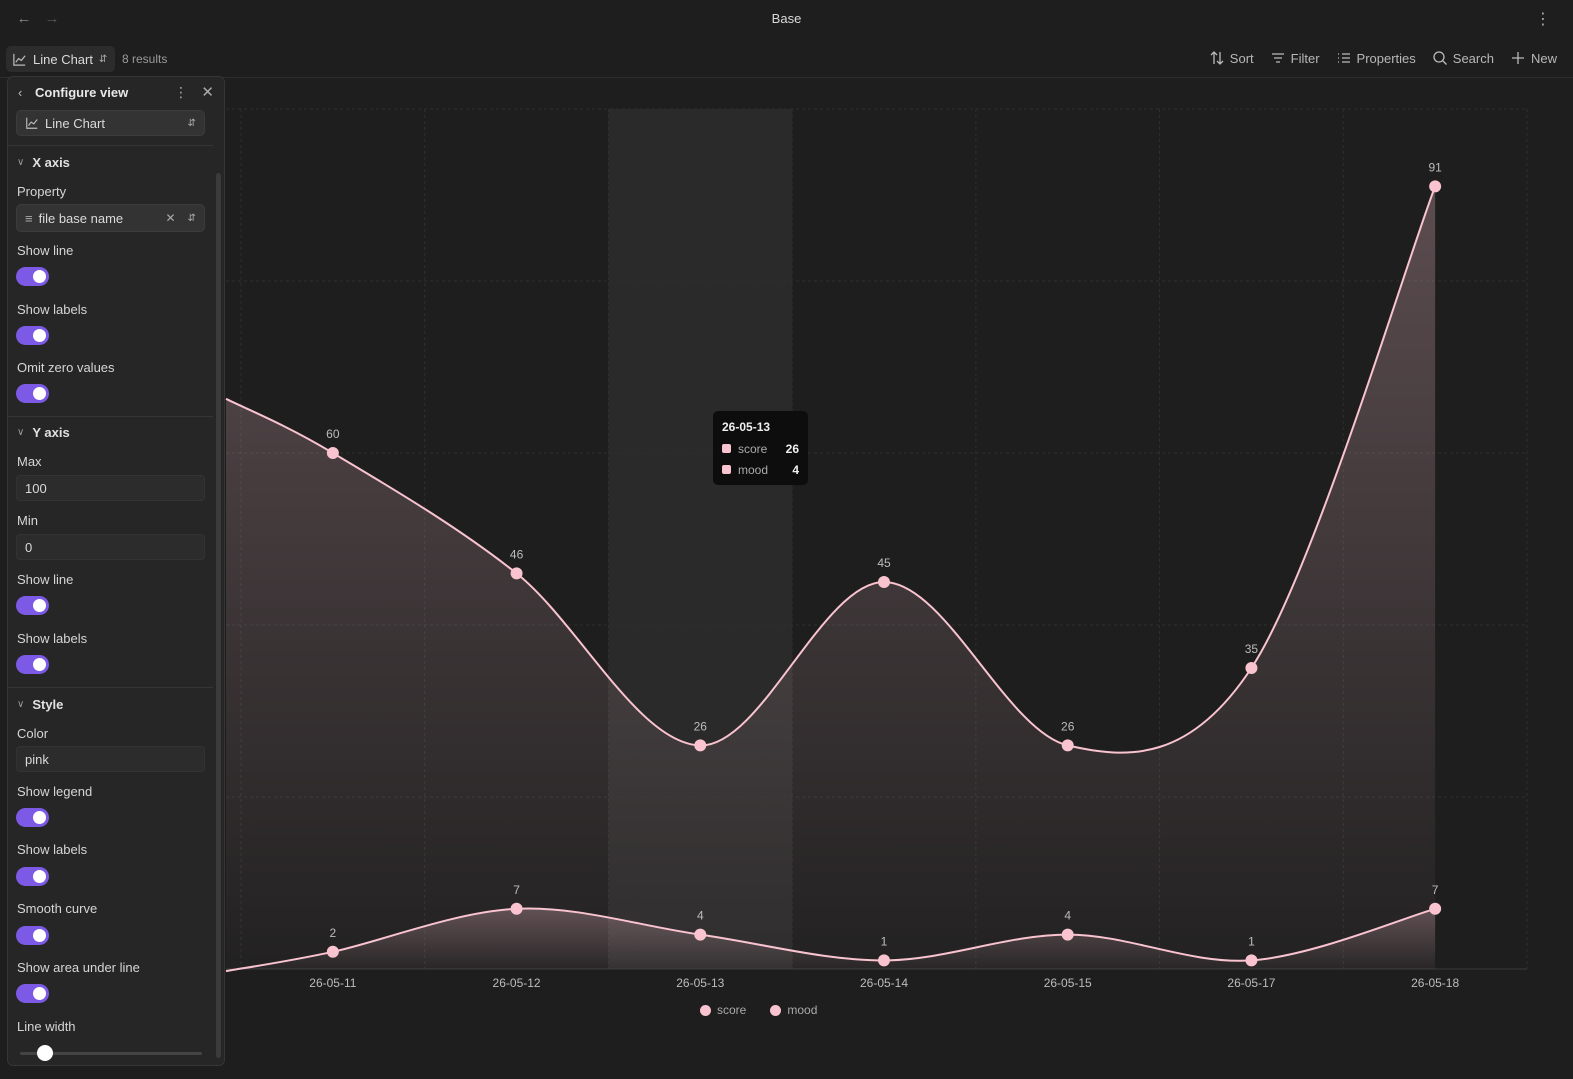 This screenshot has height=1079, width=1573. What do you see at coordinates (32, 605) in the screenshot?
I see `y-show-line-toggle` at bounding box center [32, 605].